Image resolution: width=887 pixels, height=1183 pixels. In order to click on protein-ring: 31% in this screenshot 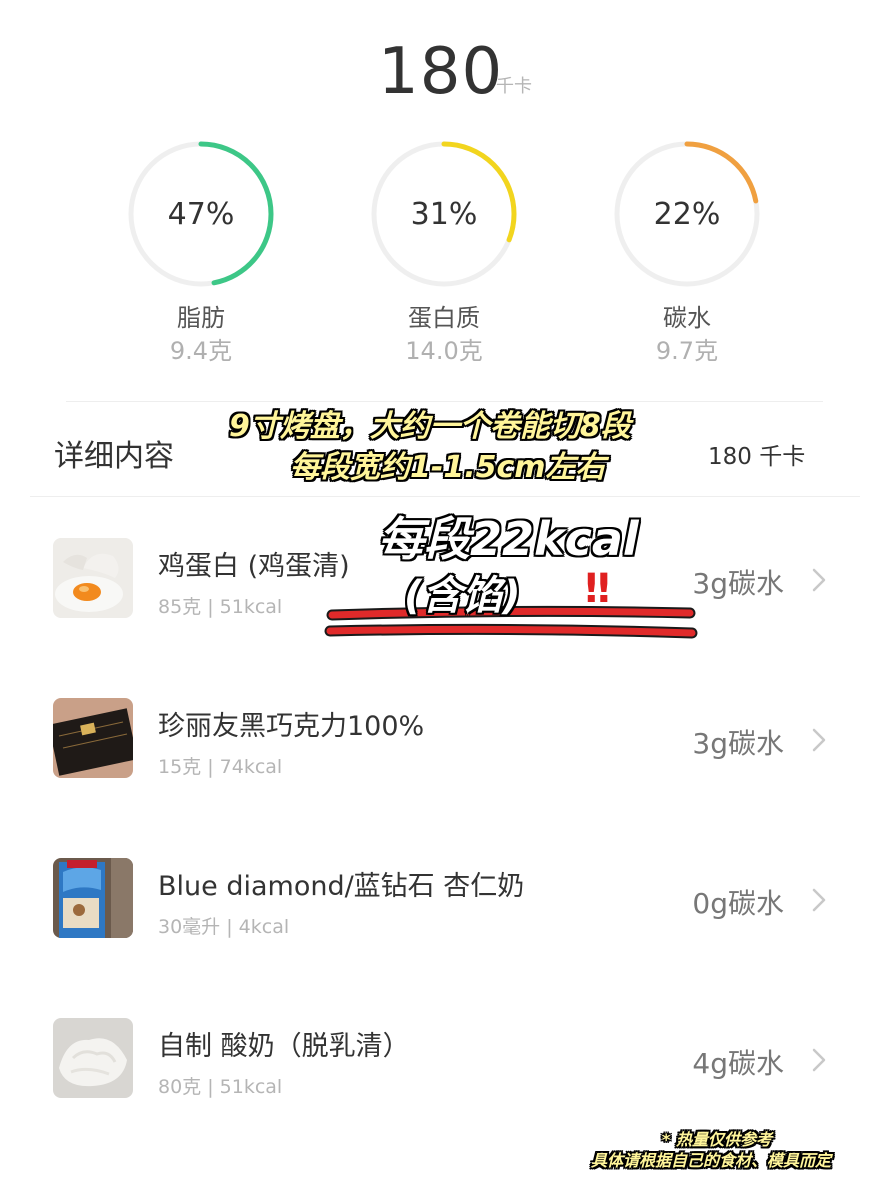, I will do `click(444, 214)`.